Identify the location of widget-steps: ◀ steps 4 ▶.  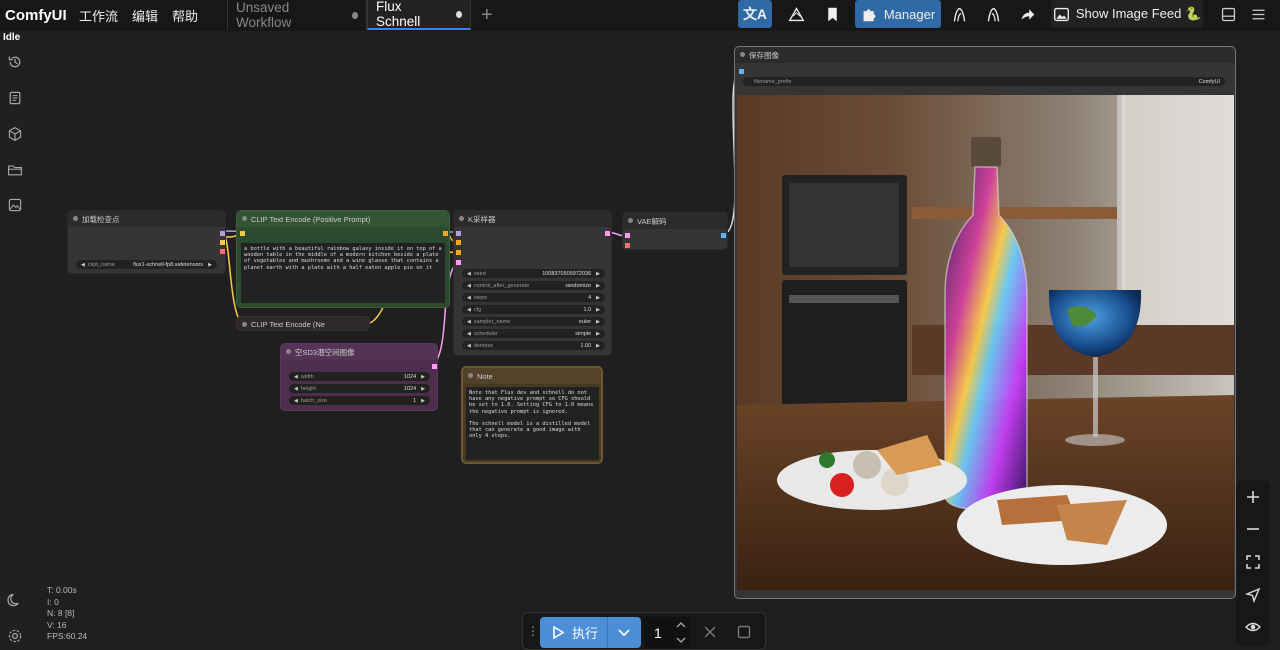
(533, 297).